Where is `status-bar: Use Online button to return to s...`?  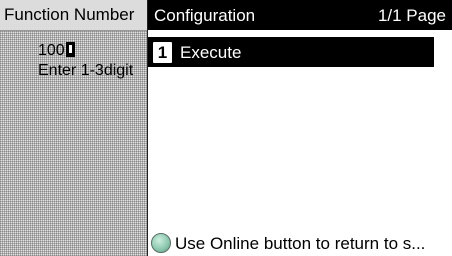
status-bar: Use Online button to return to s... is located at coordinates (300, 243).